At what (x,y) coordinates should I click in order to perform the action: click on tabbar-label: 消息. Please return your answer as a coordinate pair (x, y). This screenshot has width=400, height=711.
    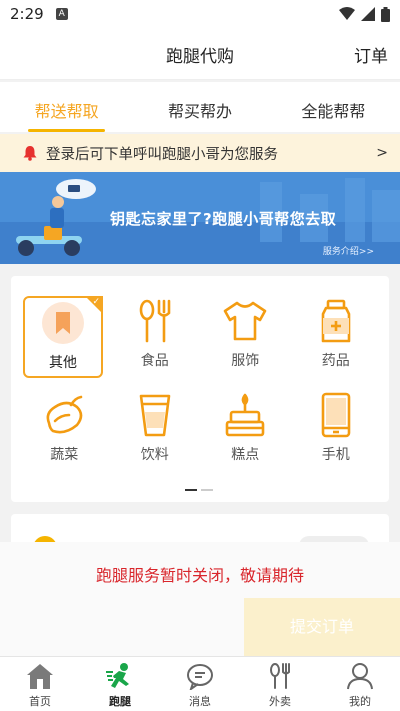
    Looking at the image, I should click on (200, 701).